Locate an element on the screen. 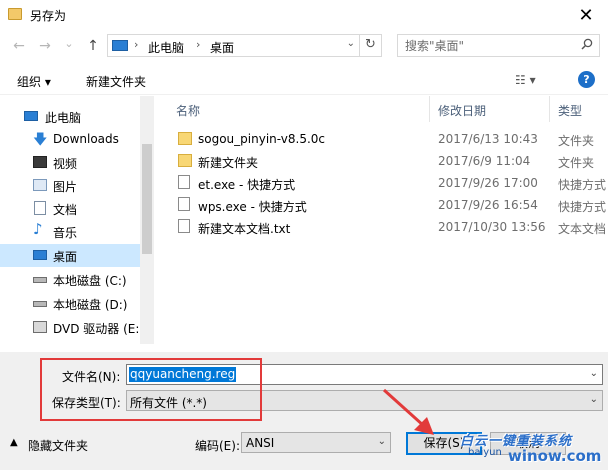 The height and width of the screenshot is (470, 608). sidebar-item-drive-d: 本地磁盘 (D:) is located at coordinates (70, 303).